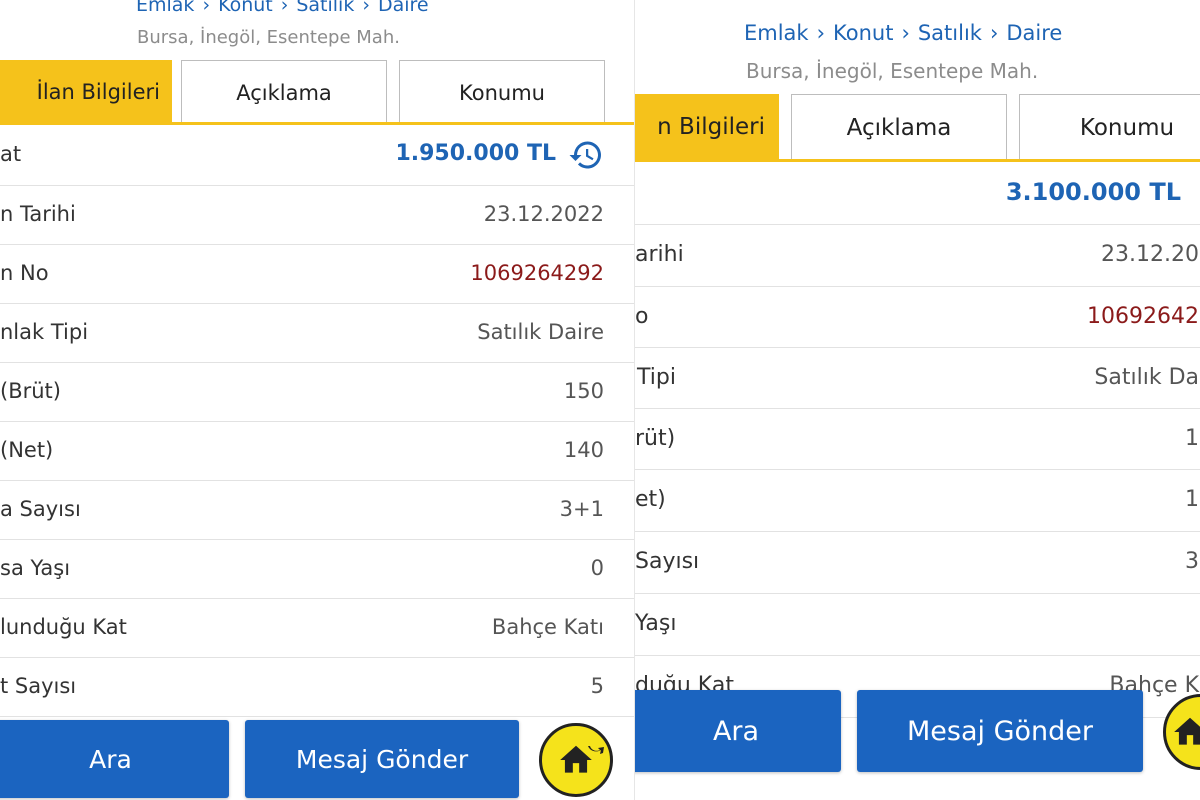  What do you see at coordinates (1192, 561) in the screenshot?
I see `row-value: 3` at bounding box center [1192, 561].